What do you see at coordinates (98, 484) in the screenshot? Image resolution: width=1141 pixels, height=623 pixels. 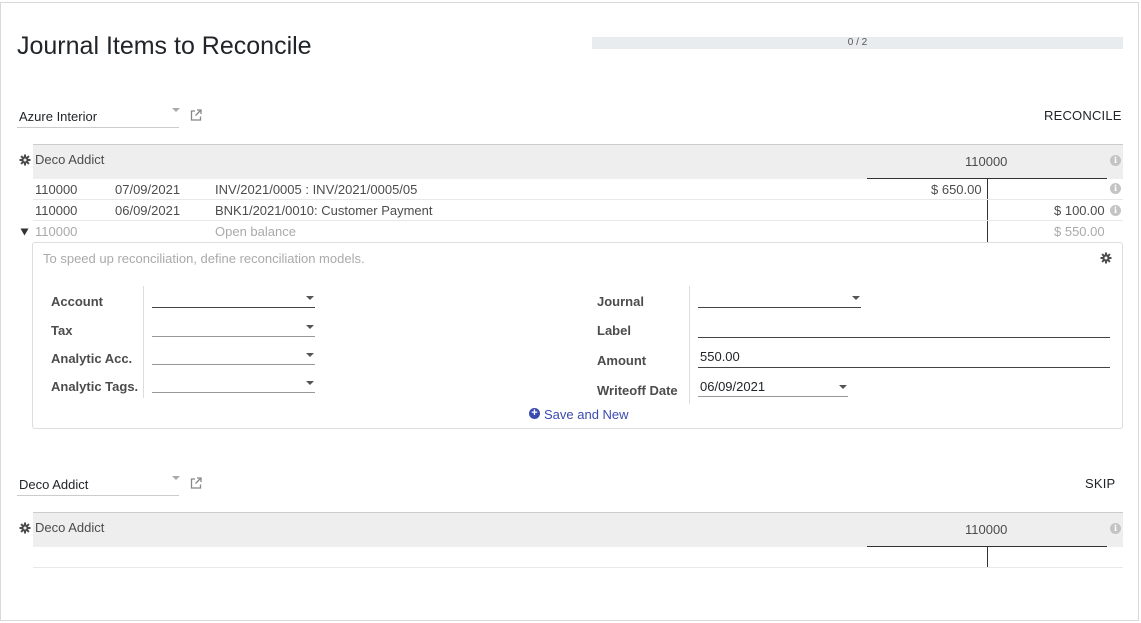 I see `partner-select: Deco Addict` at bounding box center [98, 484].